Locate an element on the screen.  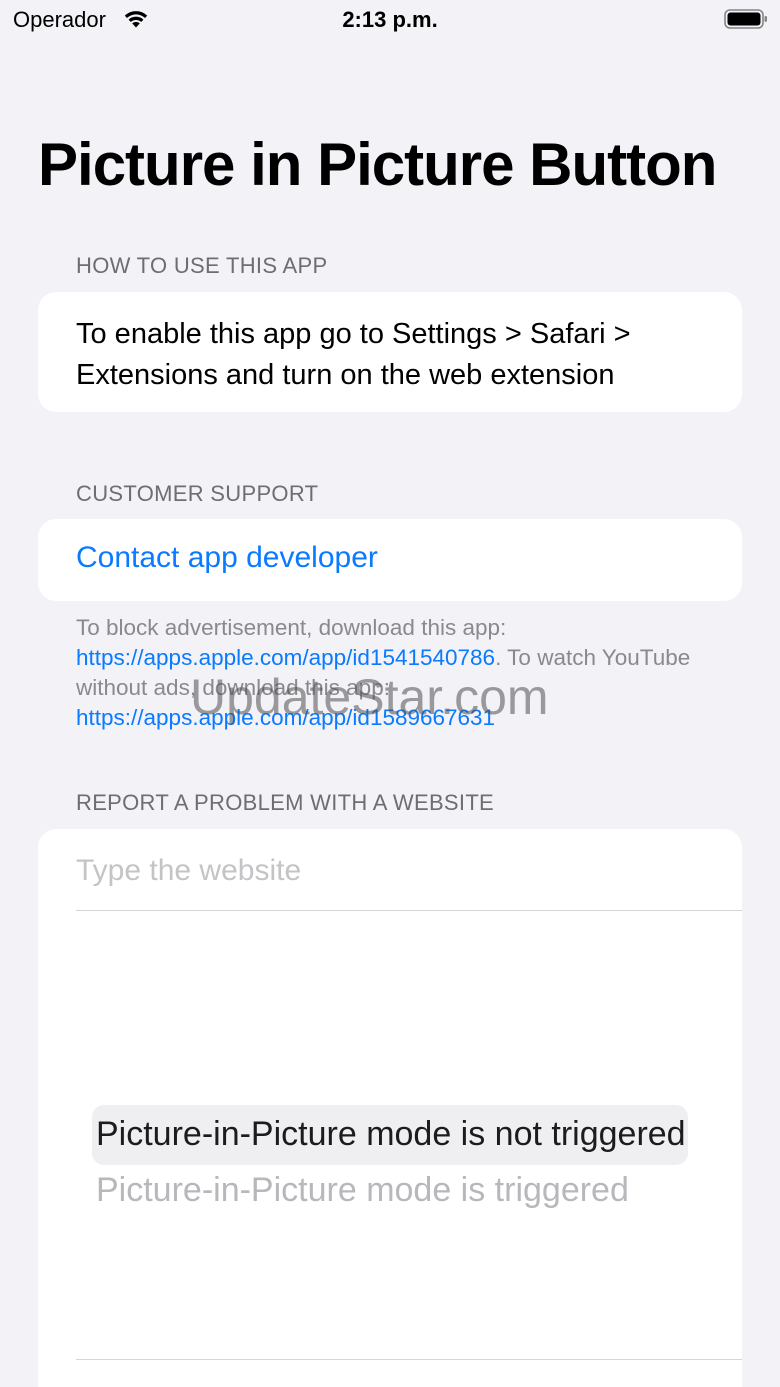
adblock-app-link: https://apps.apple.com/app/id1541540786 is located at coordinates (285, 657).